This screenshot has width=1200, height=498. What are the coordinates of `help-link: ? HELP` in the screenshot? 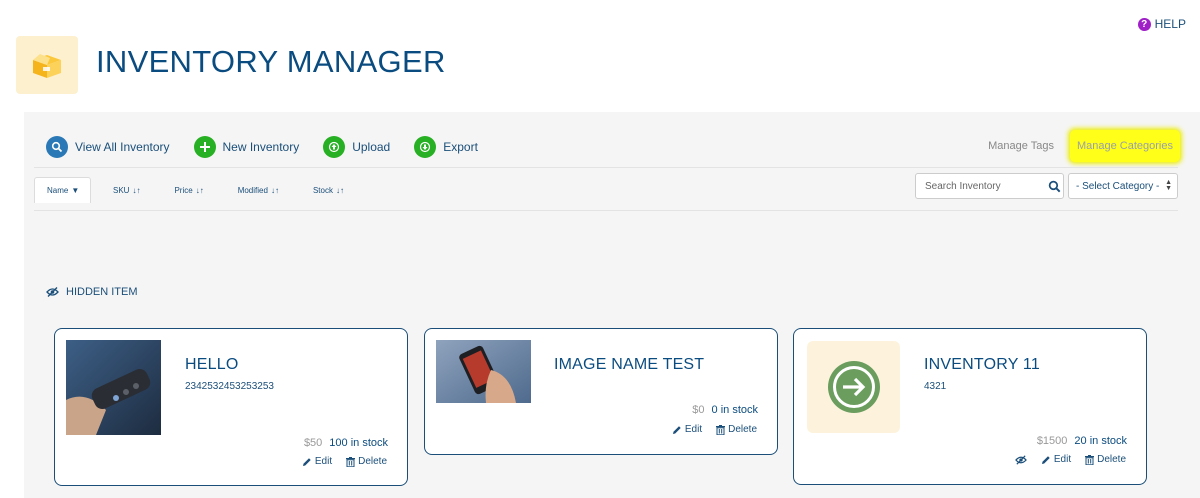 It's located at (1161, 24).